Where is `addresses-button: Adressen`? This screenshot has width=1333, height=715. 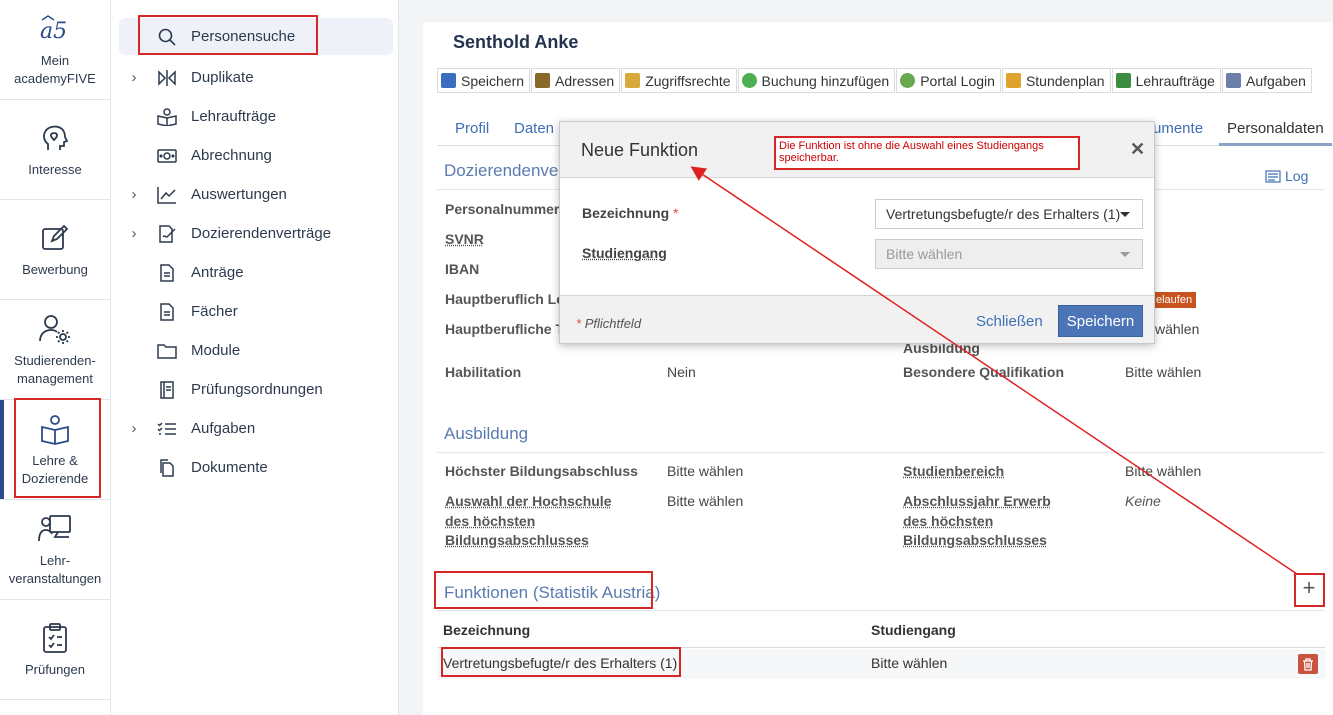 addresses-button: Adressen is located at coordinates (576, 80).